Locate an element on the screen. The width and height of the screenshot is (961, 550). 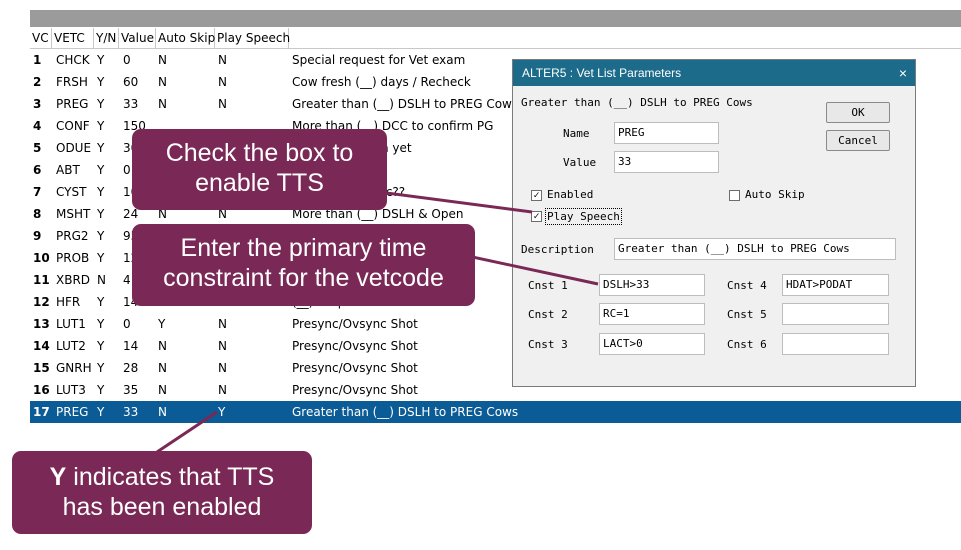
dialog-title: ALTER5 : Vet List Parameters is located at coordinates (602, 73).